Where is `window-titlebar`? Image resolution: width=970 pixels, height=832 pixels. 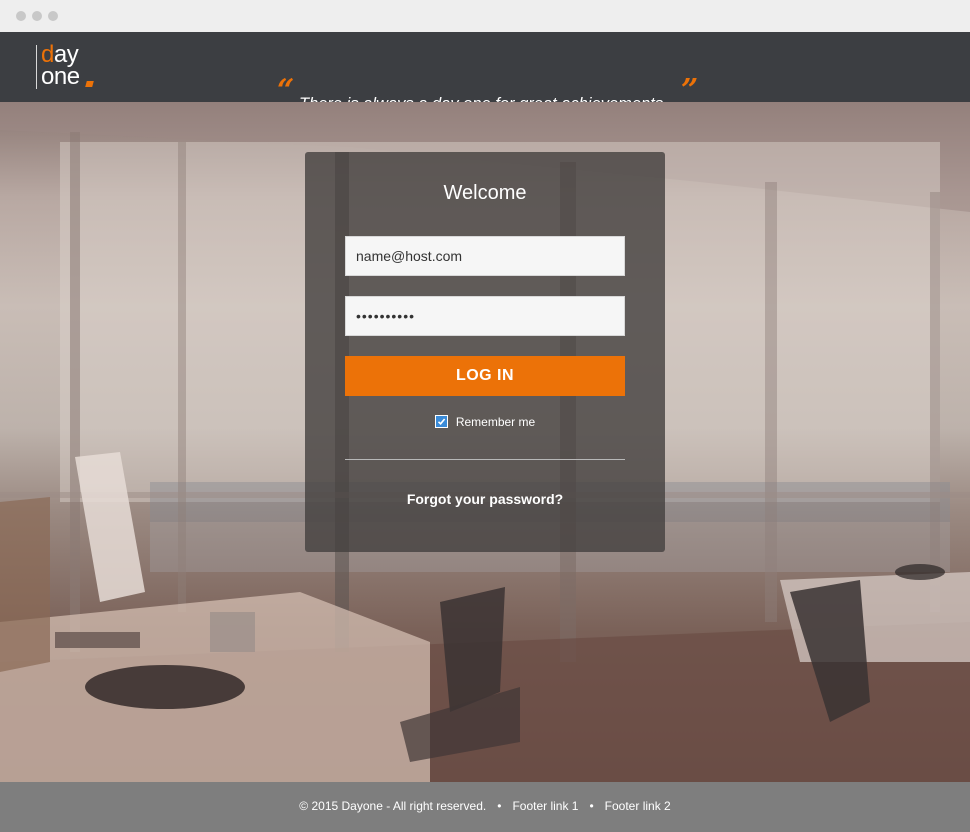
window-titlebar is located at coordinates (485, 16).